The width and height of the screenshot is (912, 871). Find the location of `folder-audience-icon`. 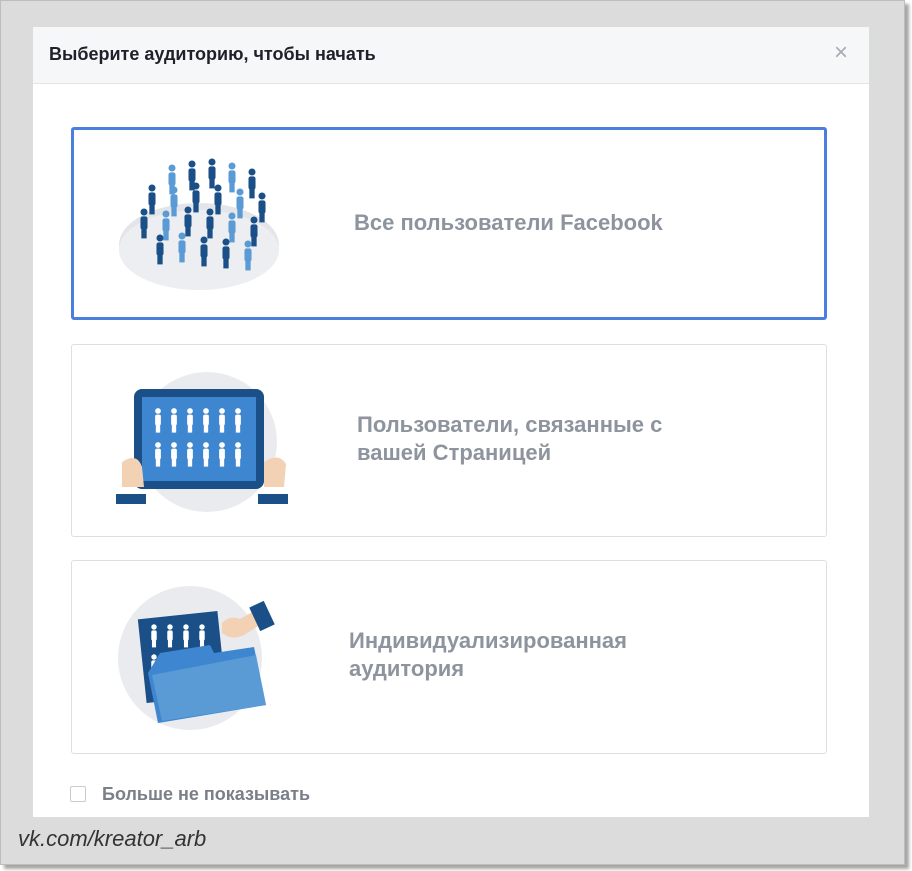

folder-audience-icon is located at coordinates (196, 658).